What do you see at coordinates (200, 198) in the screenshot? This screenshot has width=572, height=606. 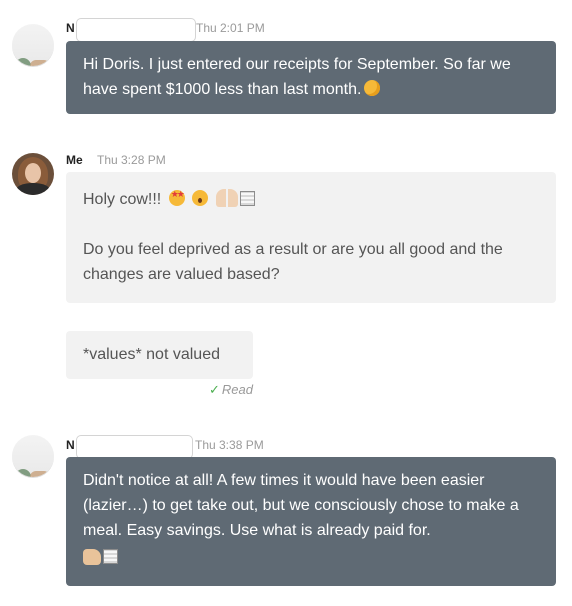 I see `astonished-face-emoji-icon` at bounding box center [200, 198].